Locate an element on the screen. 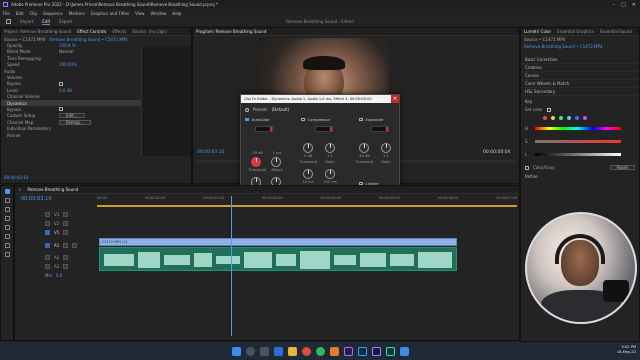  program-timecode-left: 00:00:03:10 is located at coordinates (210, 152).